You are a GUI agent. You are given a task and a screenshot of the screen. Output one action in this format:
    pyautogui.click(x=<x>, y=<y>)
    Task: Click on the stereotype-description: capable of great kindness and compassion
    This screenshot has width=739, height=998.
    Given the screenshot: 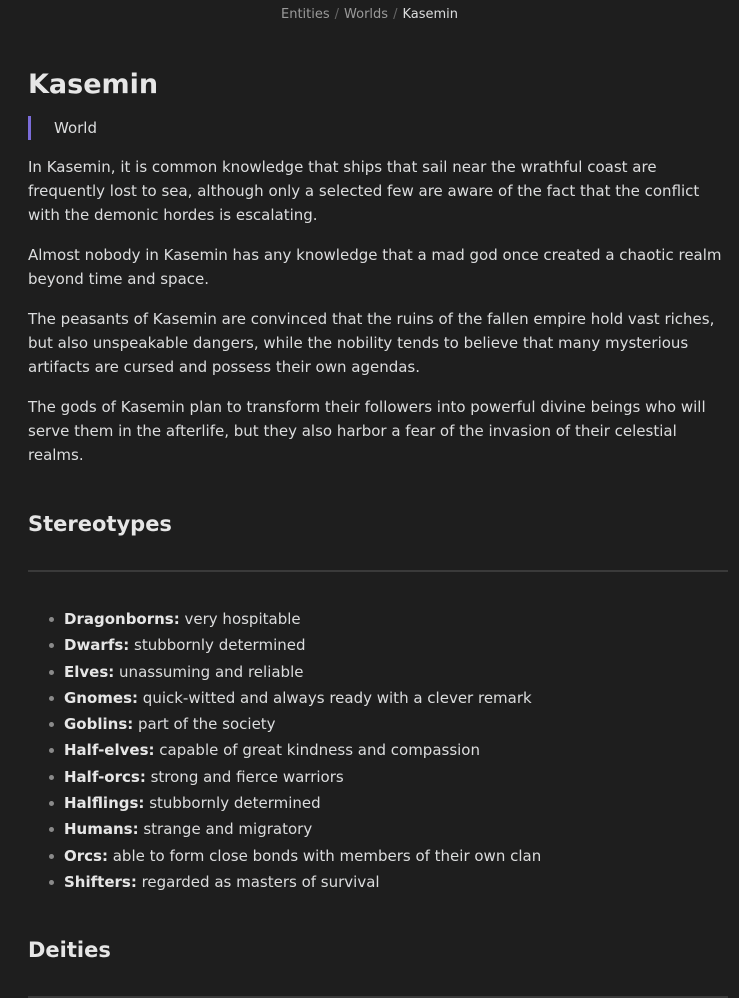 What is the action you would take?
    pyautogui.click(x=317, y=750)
    